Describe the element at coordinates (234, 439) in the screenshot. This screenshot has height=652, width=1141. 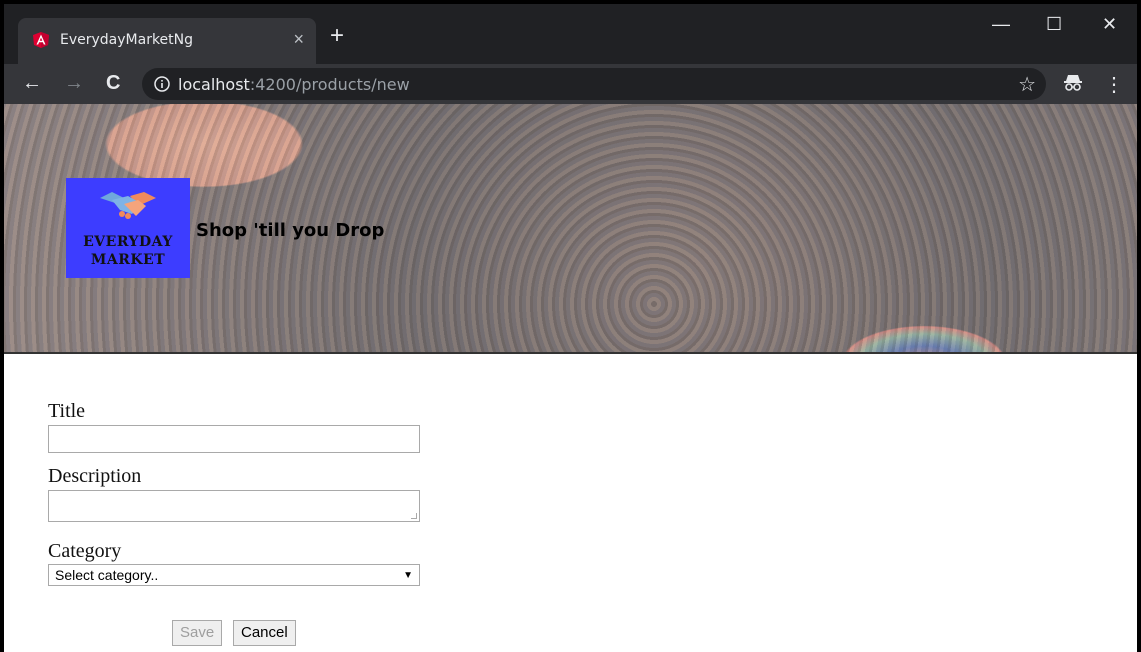
I see `title-input` at that location.